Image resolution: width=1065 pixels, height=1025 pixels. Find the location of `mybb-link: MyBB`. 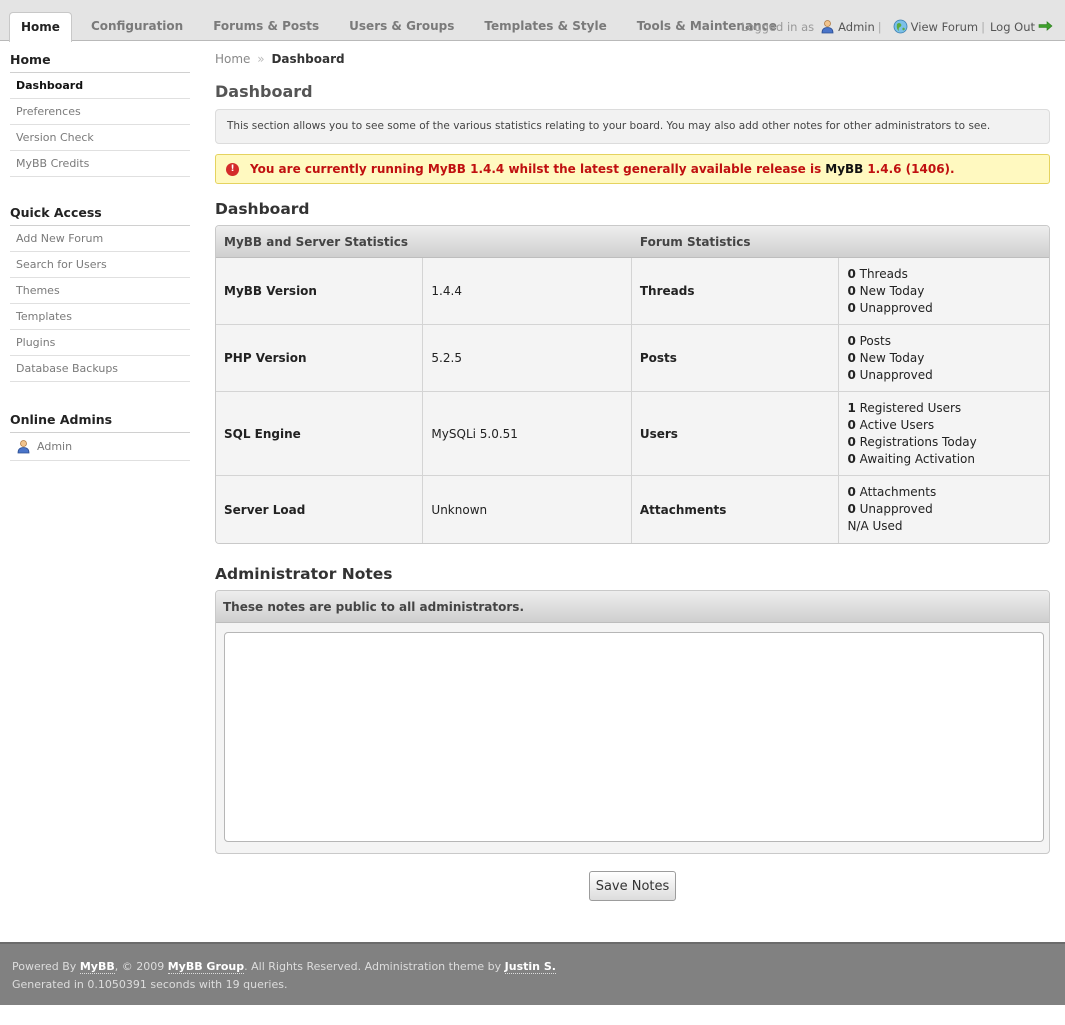

mybb-link: MyBB is located at coordinates (97, 967).